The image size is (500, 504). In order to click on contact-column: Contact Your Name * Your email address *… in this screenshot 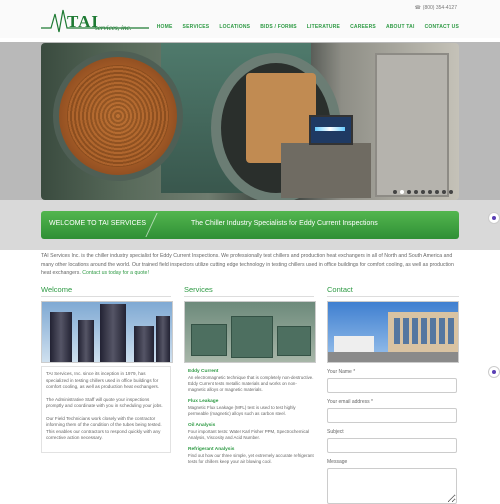, I will do `click(393, 394)`.